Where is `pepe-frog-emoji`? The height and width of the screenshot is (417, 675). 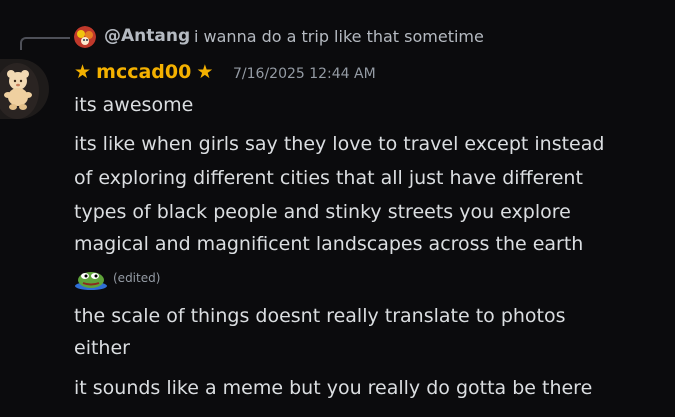
pepe-frog-emoji is located at coordinates (91, 279).